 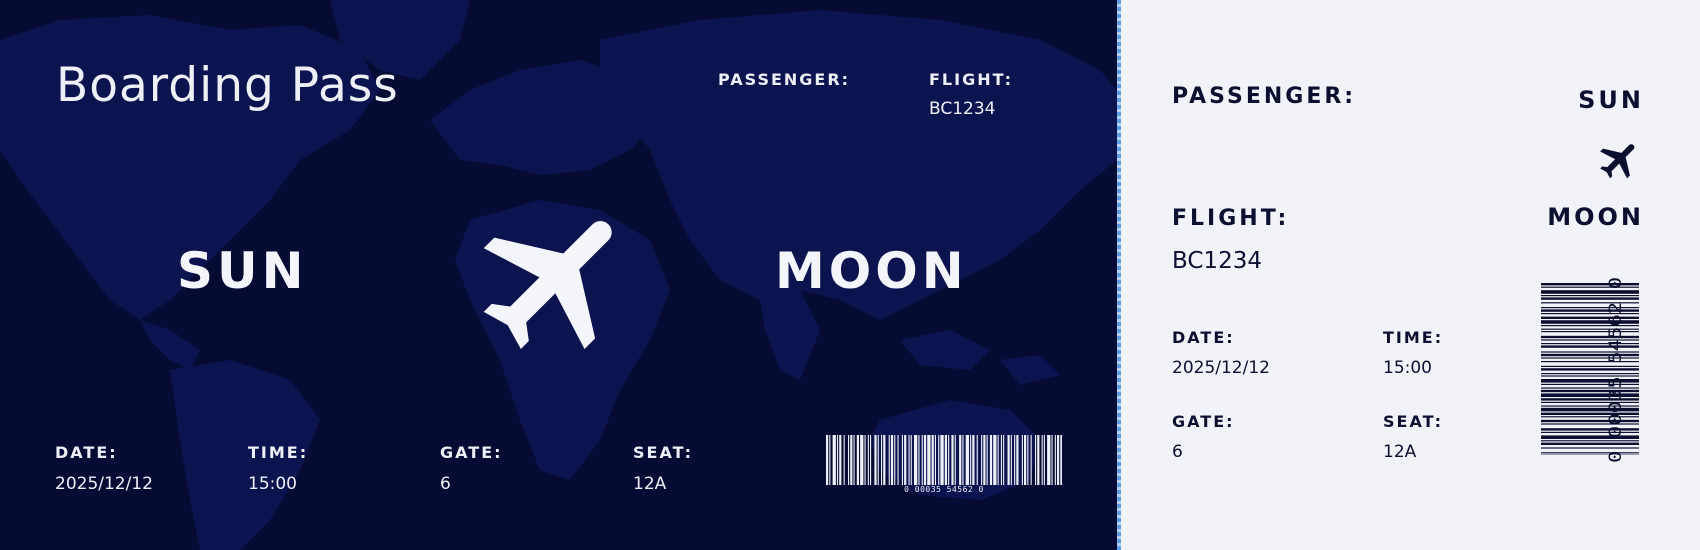 I want to click on time-label: TIME:, so click(x=278, y=452).